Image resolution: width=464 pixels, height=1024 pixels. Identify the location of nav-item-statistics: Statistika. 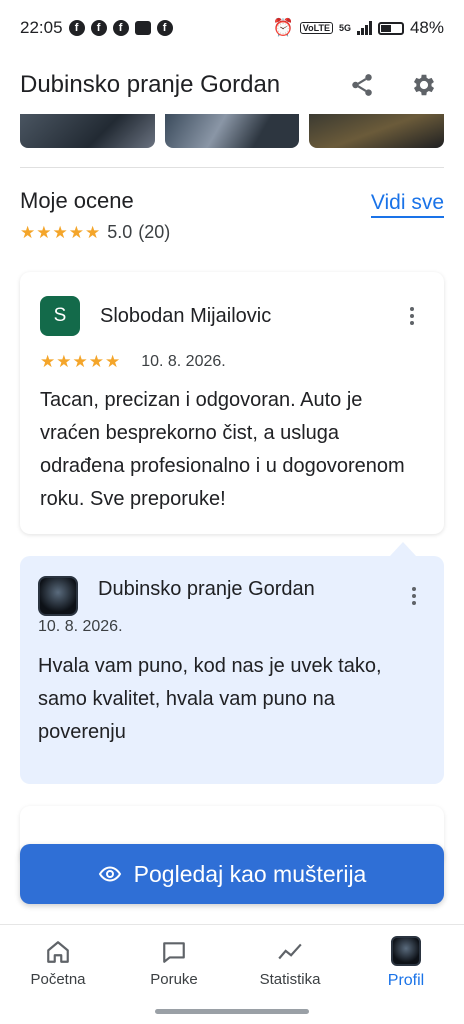
(290, 963).